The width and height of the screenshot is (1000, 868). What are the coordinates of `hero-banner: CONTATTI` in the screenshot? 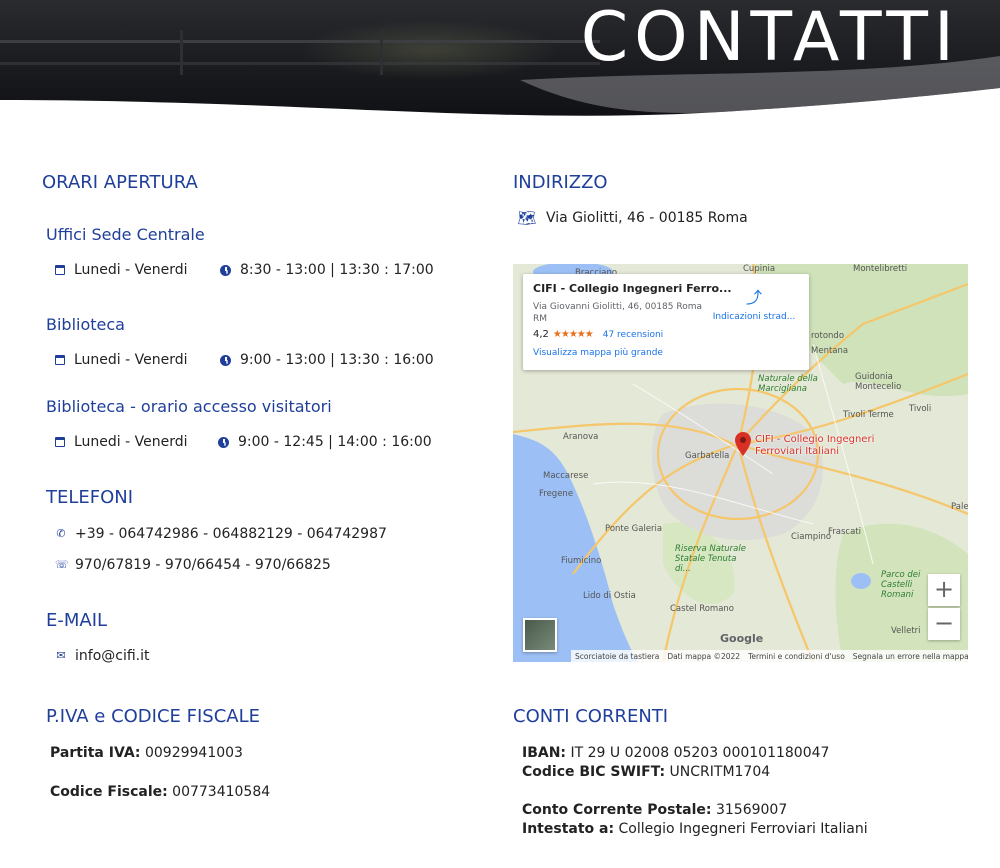 It's located at (500, 61).